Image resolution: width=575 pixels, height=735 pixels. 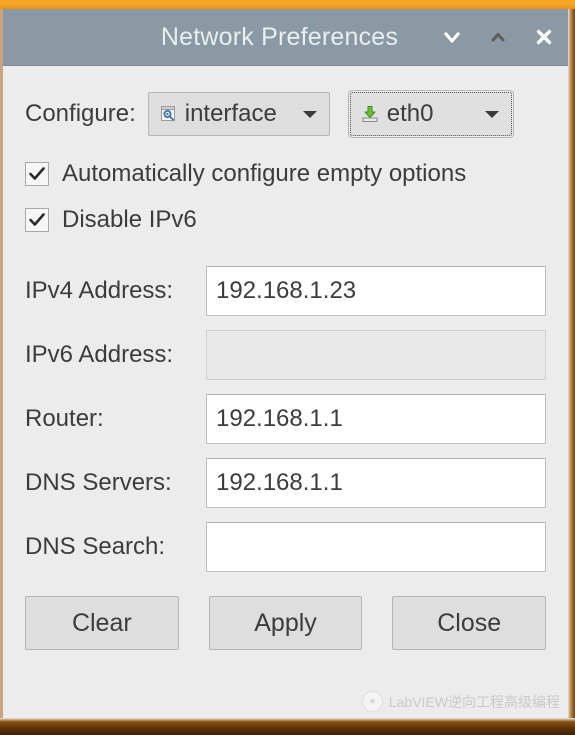 I want to click on apply-button: Apply, so click(x=285, y=623).